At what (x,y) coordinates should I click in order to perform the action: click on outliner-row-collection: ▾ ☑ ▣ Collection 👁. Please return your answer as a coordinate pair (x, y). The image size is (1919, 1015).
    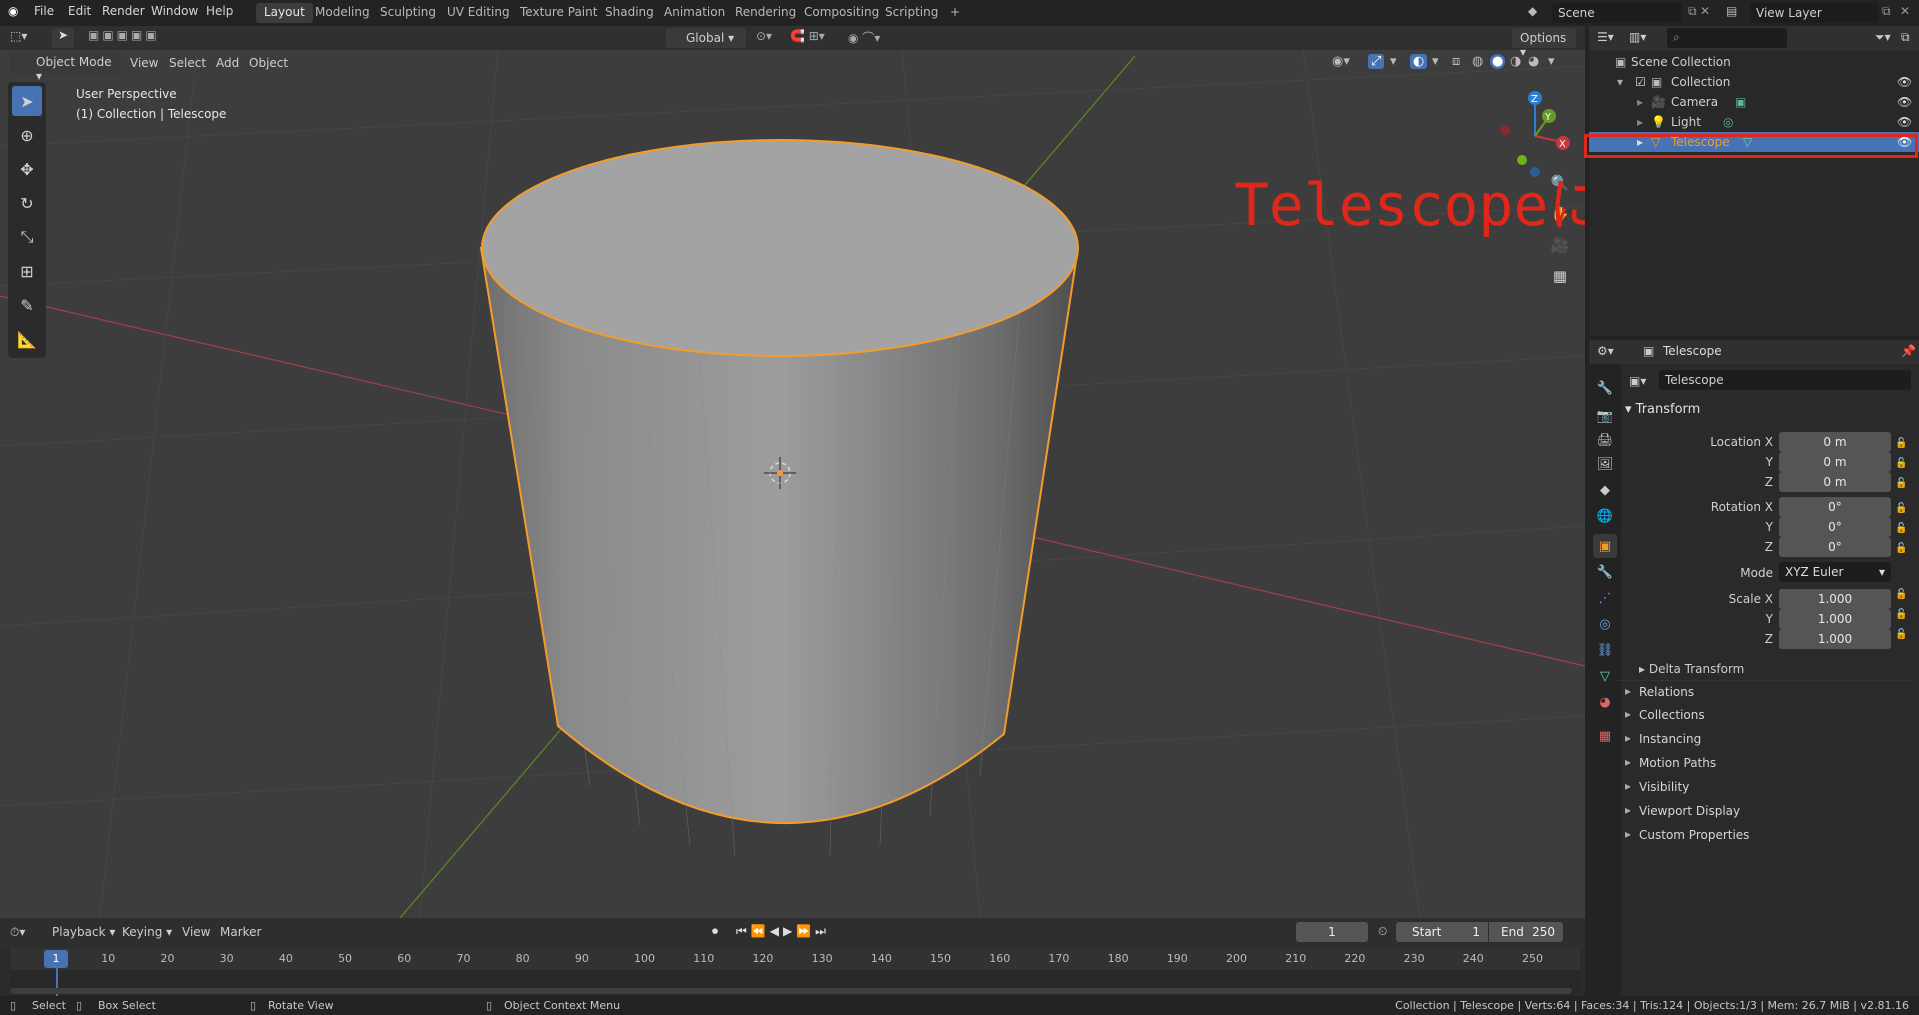
    Looking at the image, I should click on (1754, 82).